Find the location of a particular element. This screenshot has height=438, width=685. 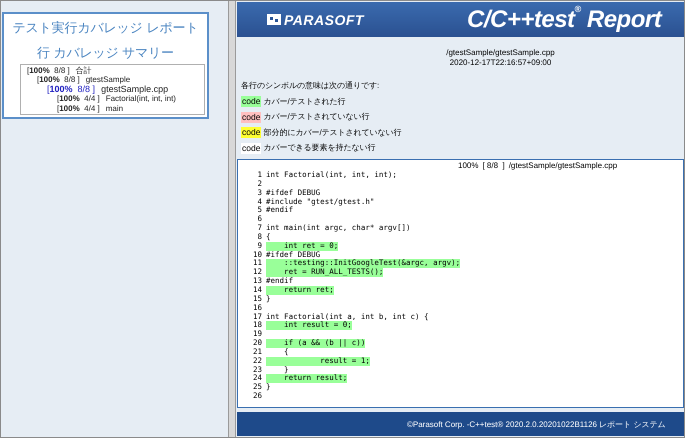

timestamp: 2020-12-17T22:16:57+09:00 is located at coordinates (501, 63).